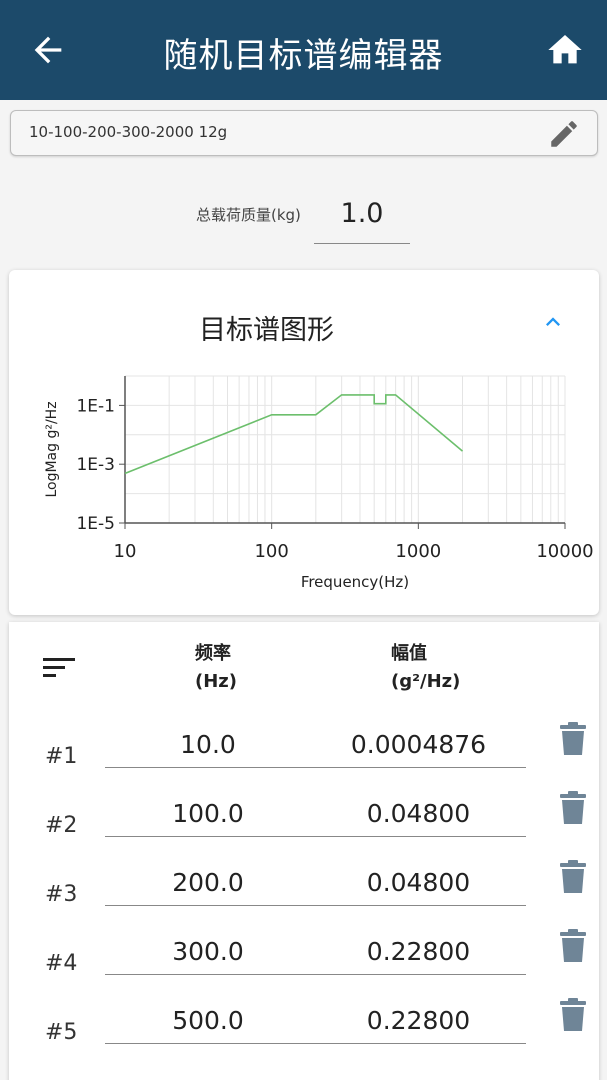 The width and height of the screenshot is (607, 1080). I want to click on freq-column-header: 频率 (Hz), so click(216, 668).